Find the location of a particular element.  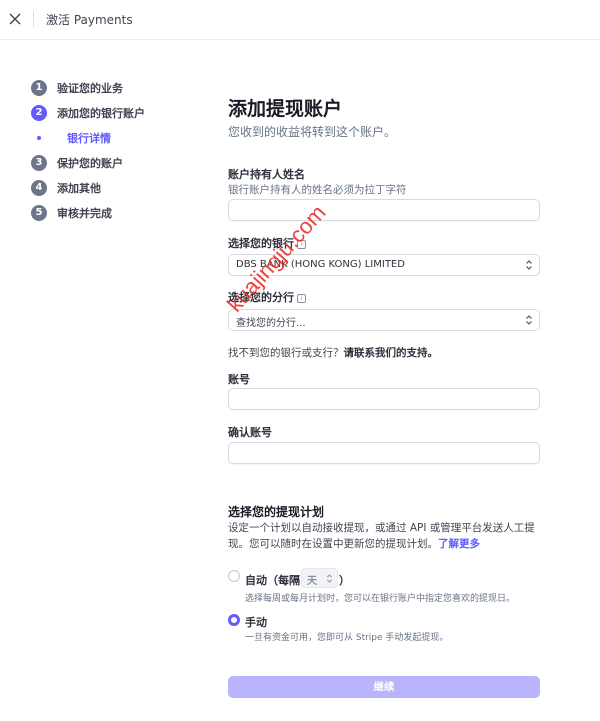

step-review-finish: 5 审核并完成 is located at coordinates (106, 213).